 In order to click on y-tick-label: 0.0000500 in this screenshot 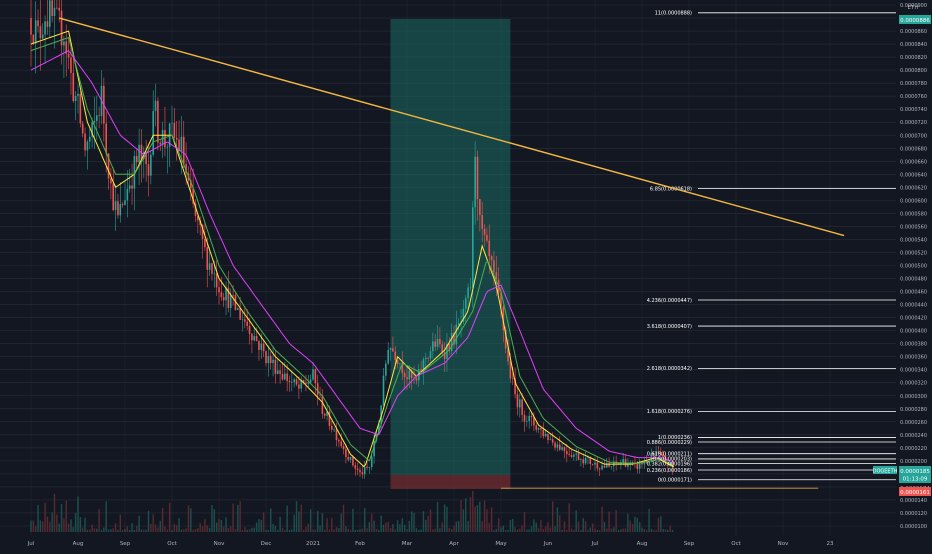, I will do `click(913, 267)`.